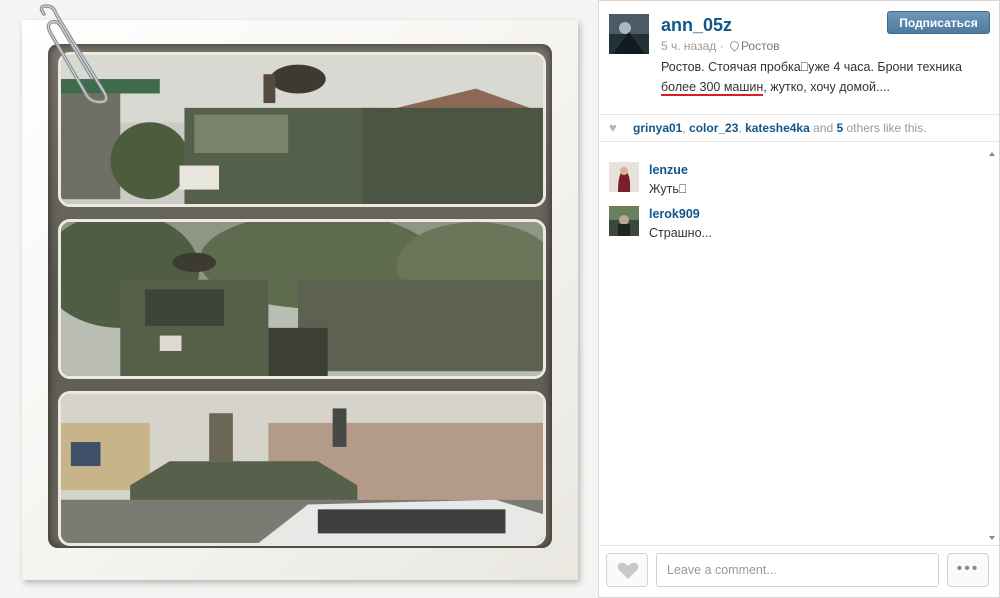 The height and width of the screenshot is (598, 1000). What do you see at coordinates (613, 127) in the screenshot?
I see `heart-icon: ♥` at bounding box center [613, 127].